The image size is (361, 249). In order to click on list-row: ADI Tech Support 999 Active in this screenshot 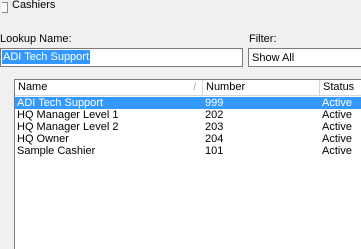, I will do `click(188, 103)`.